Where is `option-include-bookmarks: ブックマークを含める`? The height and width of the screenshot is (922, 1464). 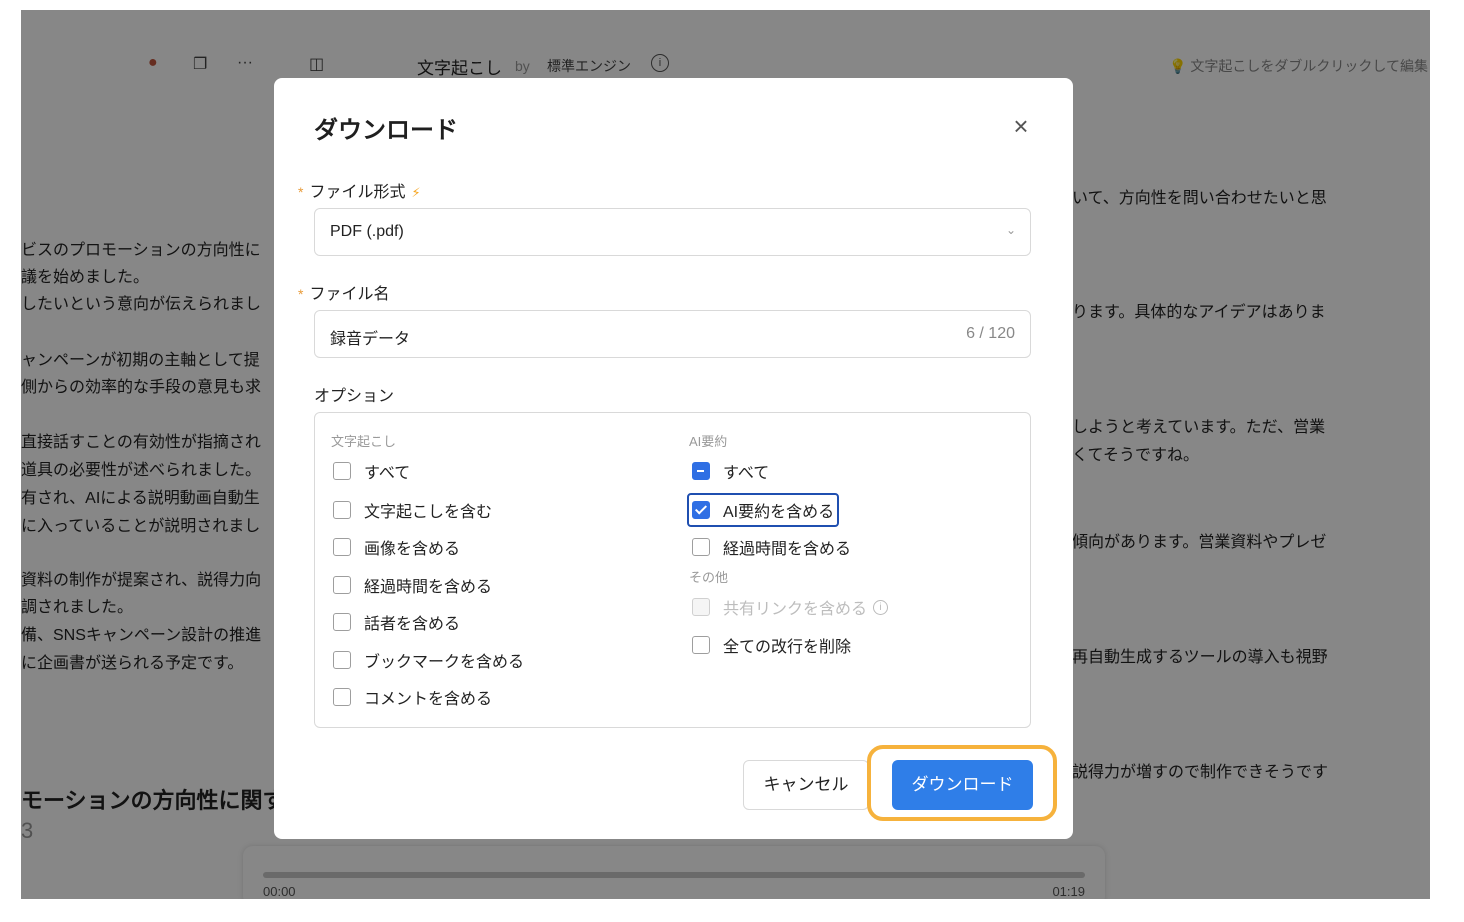 option-include-bookmarks: ブックマークを含める is located at coordinates (428, 660).